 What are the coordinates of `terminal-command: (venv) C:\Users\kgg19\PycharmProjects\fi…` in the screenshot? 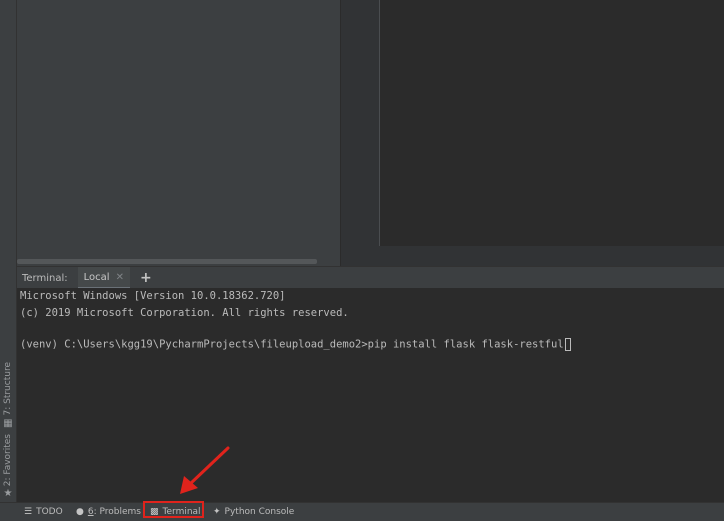 It's located at (292, 344).